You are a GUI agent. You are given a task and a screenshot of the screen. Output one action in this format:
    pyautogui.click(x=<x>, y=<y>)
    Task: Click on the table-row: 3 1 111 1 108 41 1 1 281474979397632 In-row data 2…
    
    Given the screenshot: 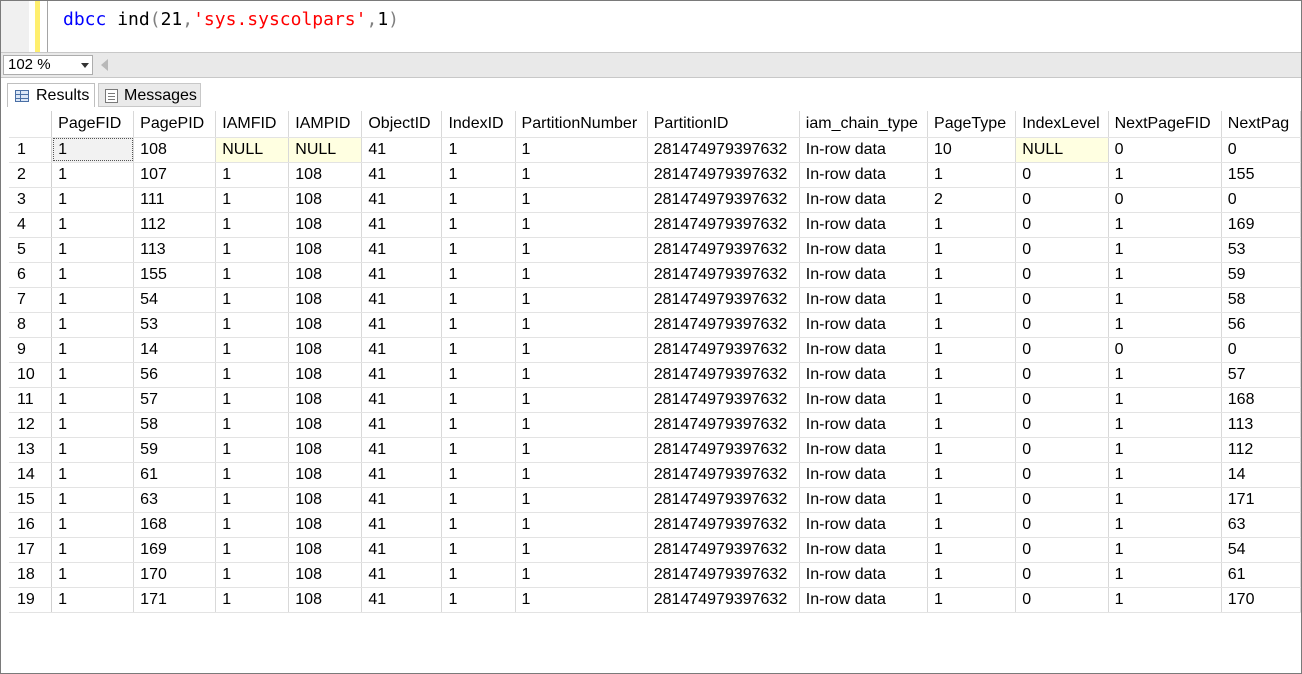 What is the action you would take?
    pyautogui.click(x=655, y=200)
    